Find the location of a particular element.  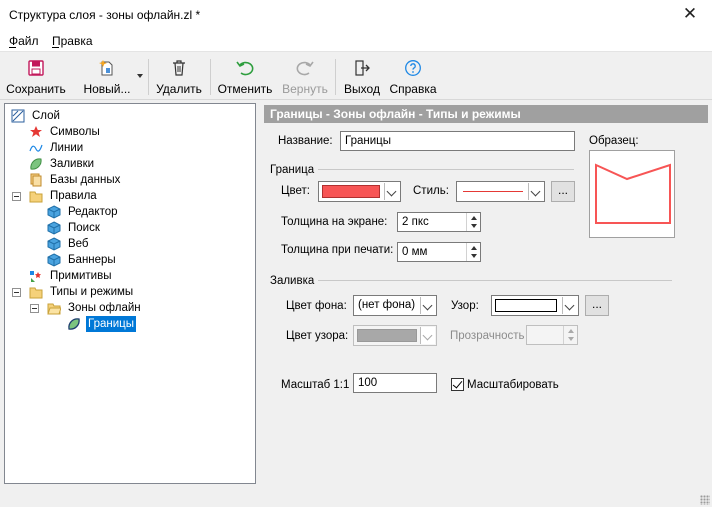

border-style-select is located at coordinates (500, 191).